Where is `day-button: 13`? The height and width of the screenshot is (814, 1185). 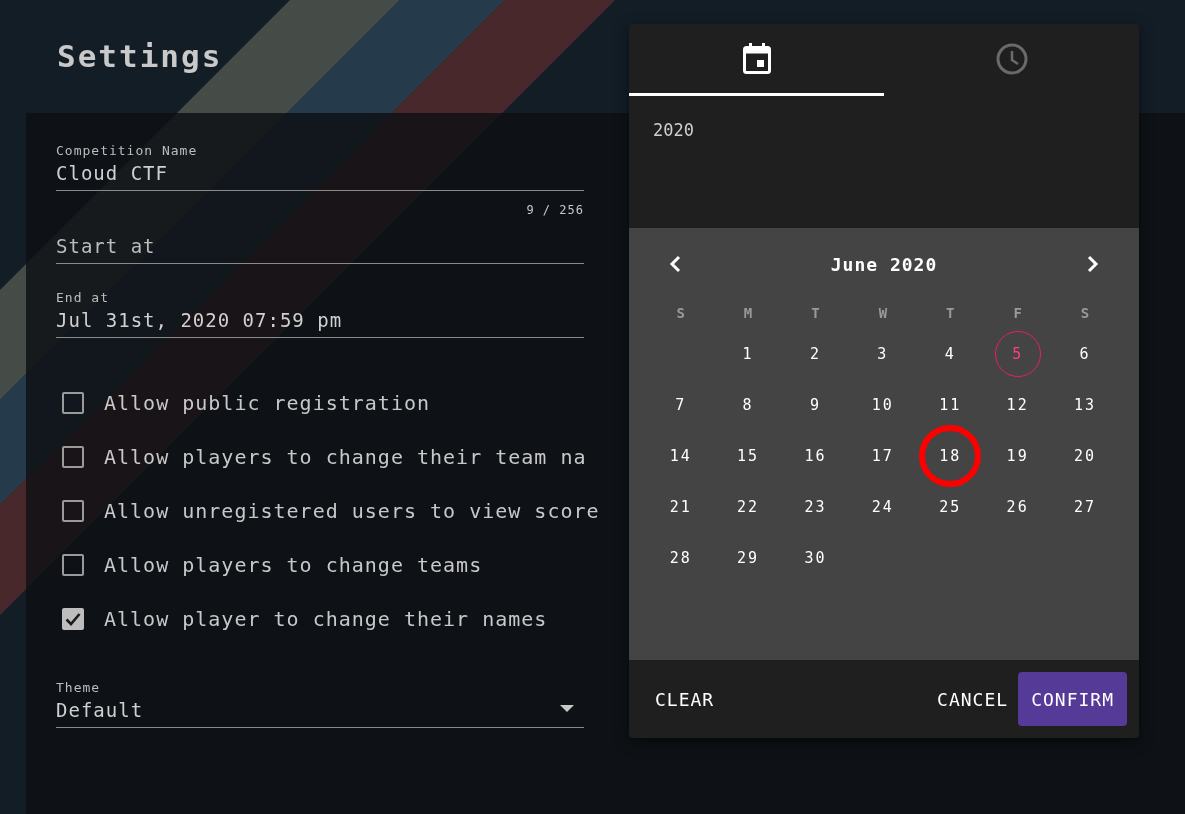 day-button: 13 is located at coordinates (1085, 404).